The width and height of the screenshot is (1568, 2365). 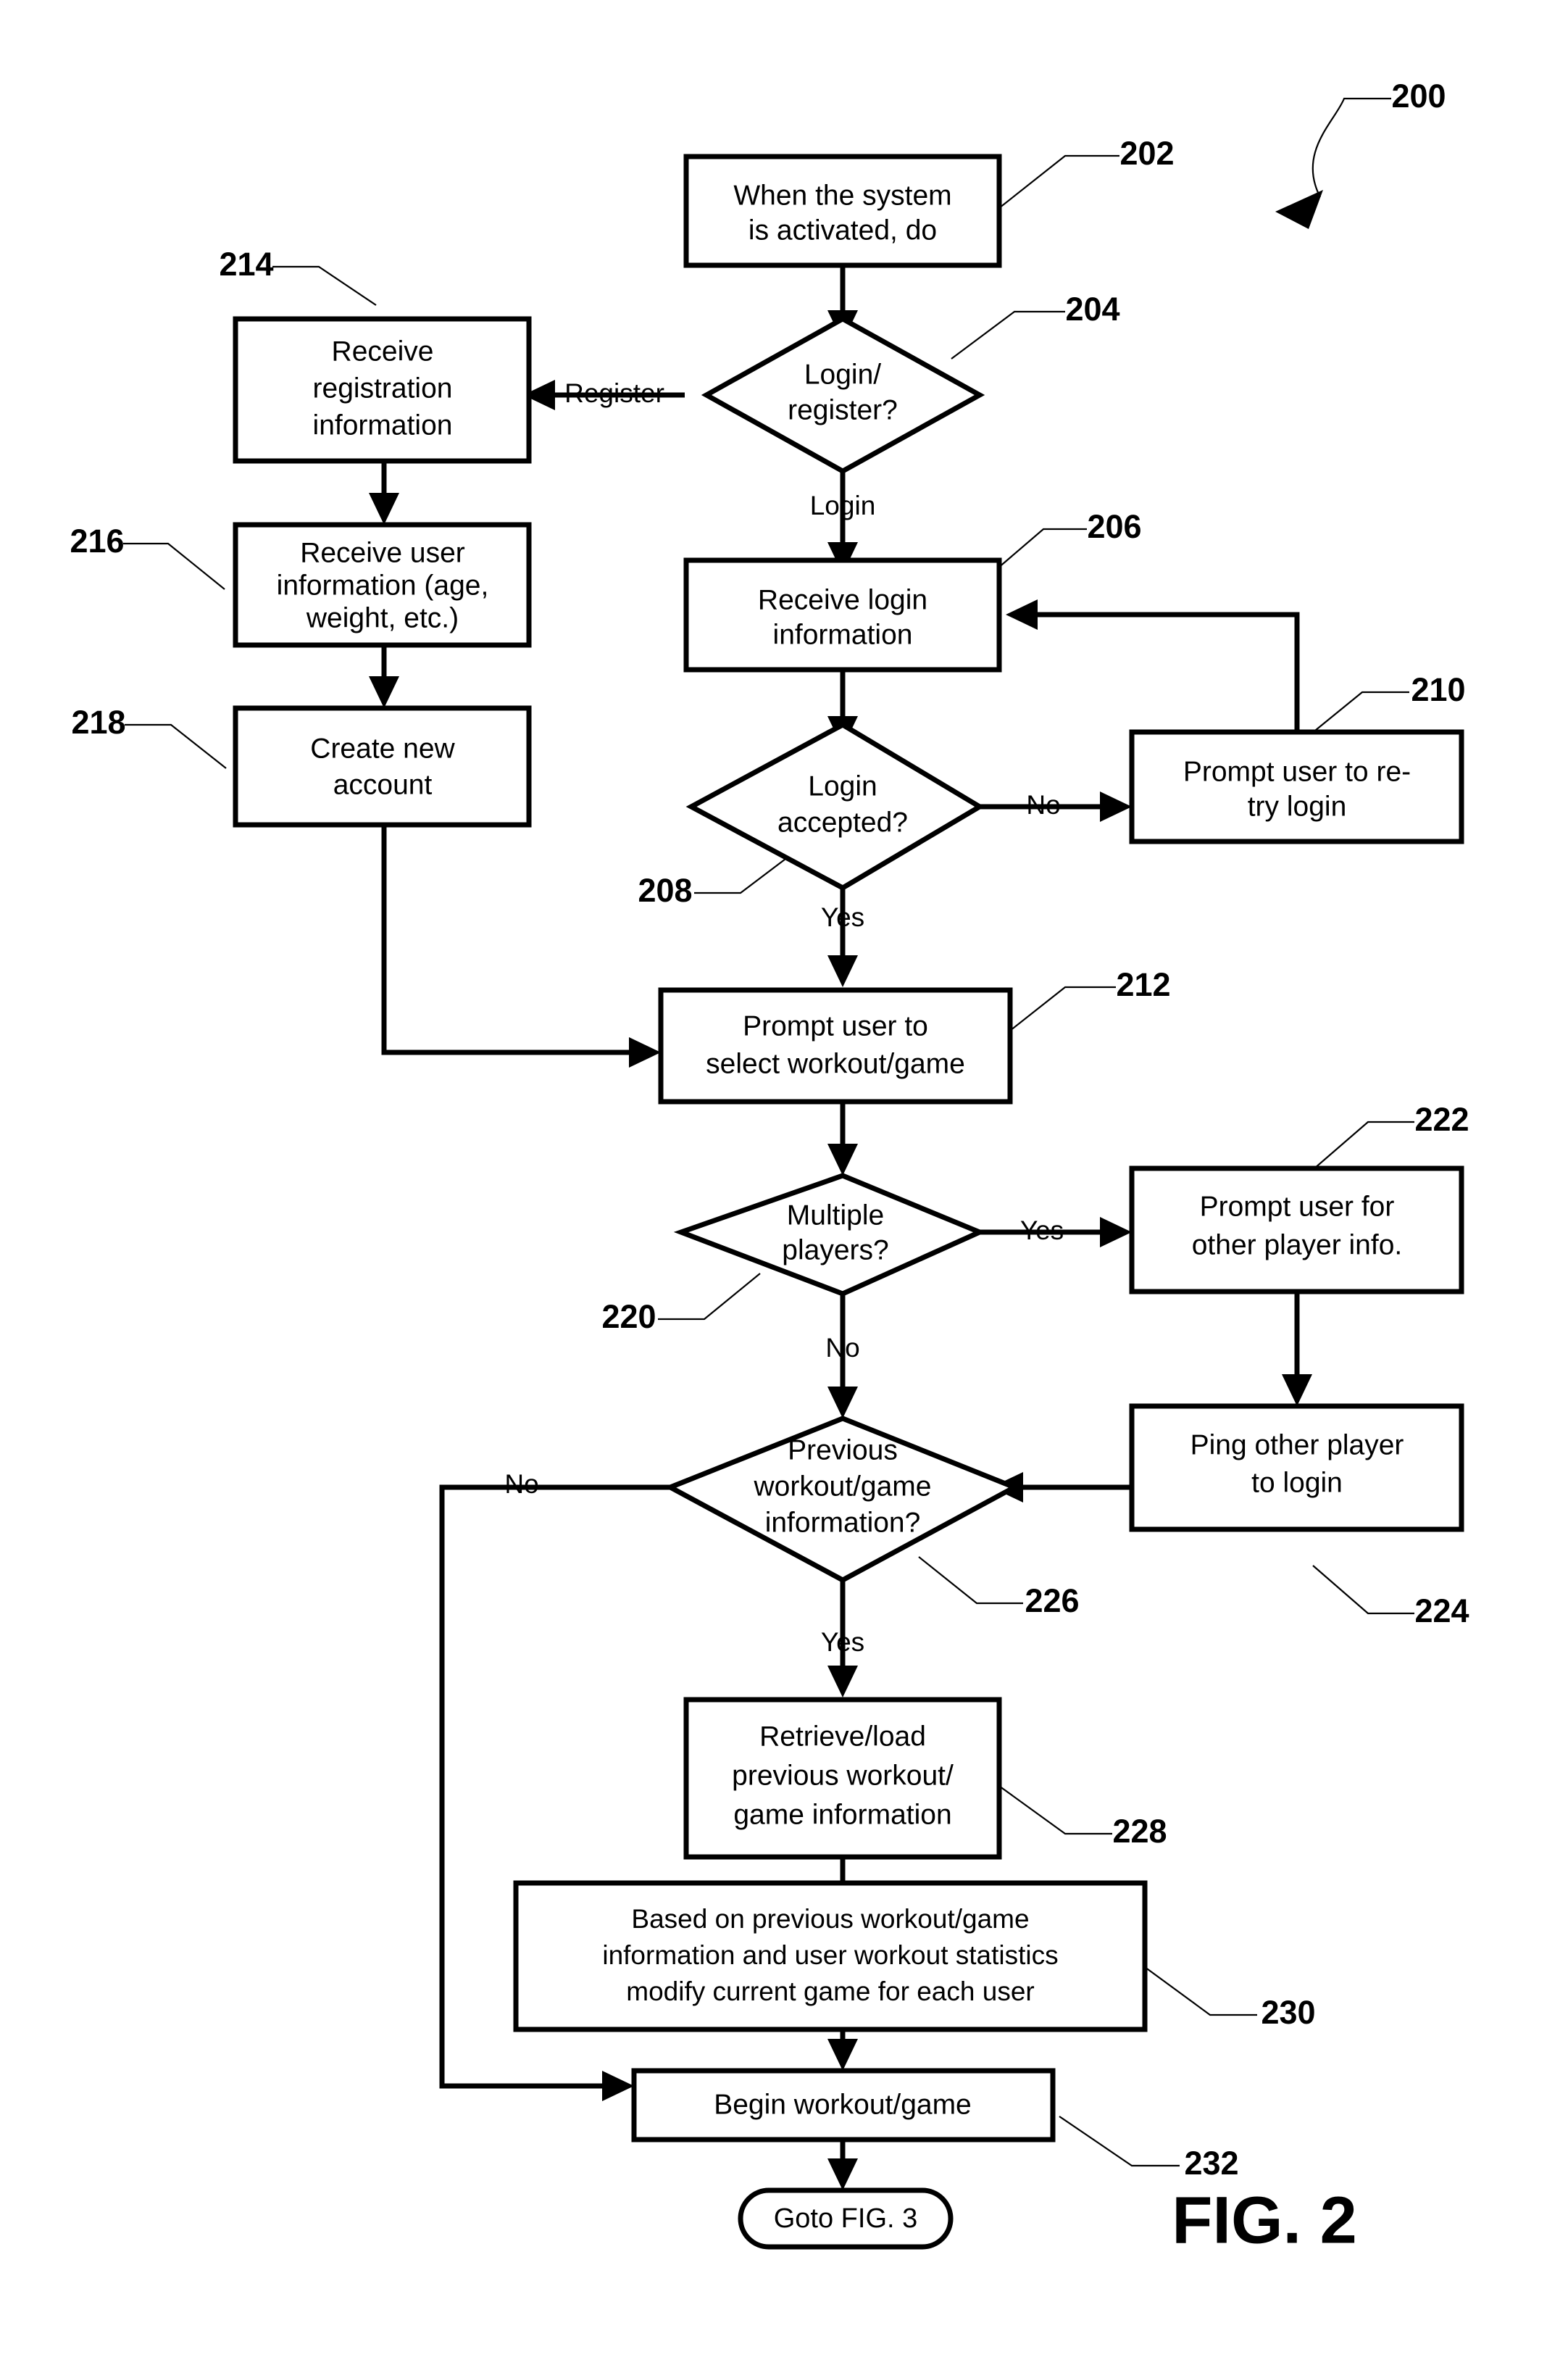 What do you see at coordinates (842, 2174) in the screenshot?
I see `arrowhead-232-terminal` at bounding box center [842, 2174].